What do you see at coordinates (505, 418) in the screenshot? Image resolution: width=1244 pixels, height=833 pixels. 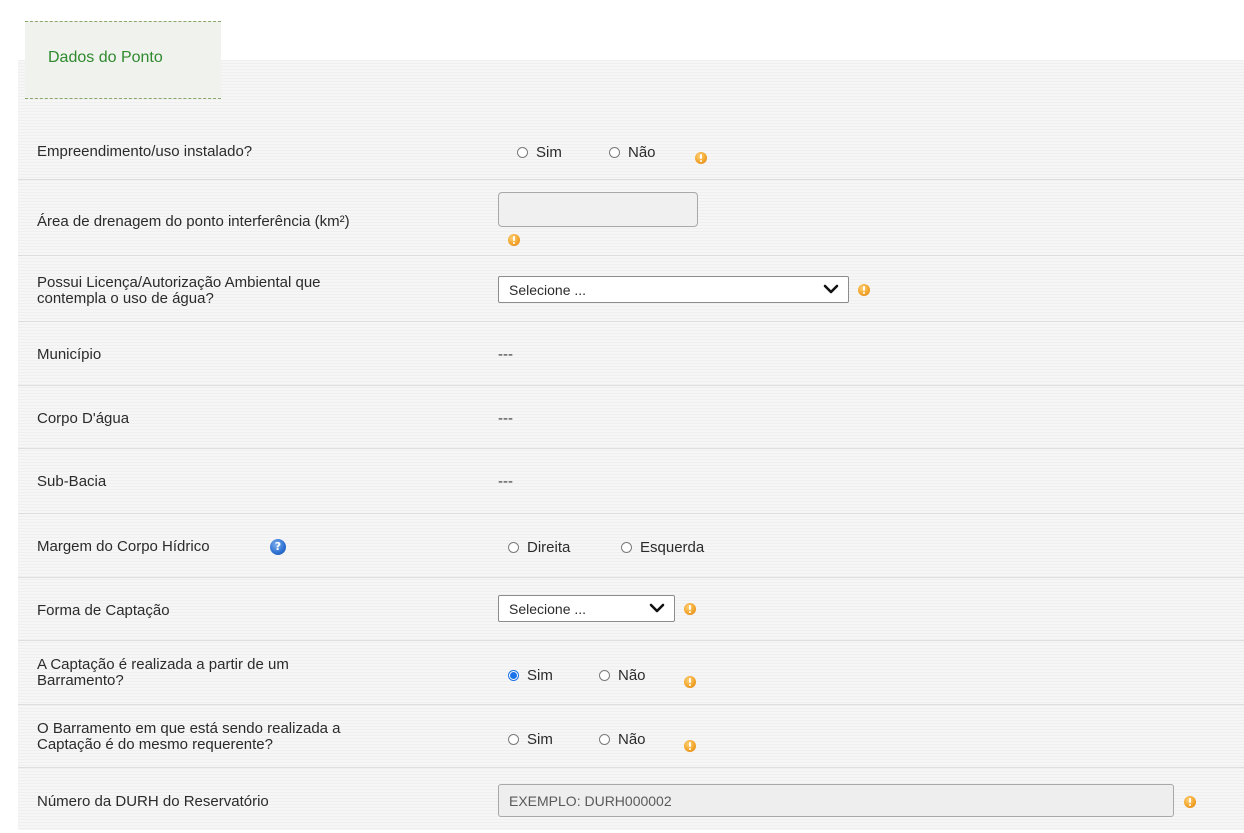 I see `corpo-dagua-value: ---` at bounding box center [505, 418].